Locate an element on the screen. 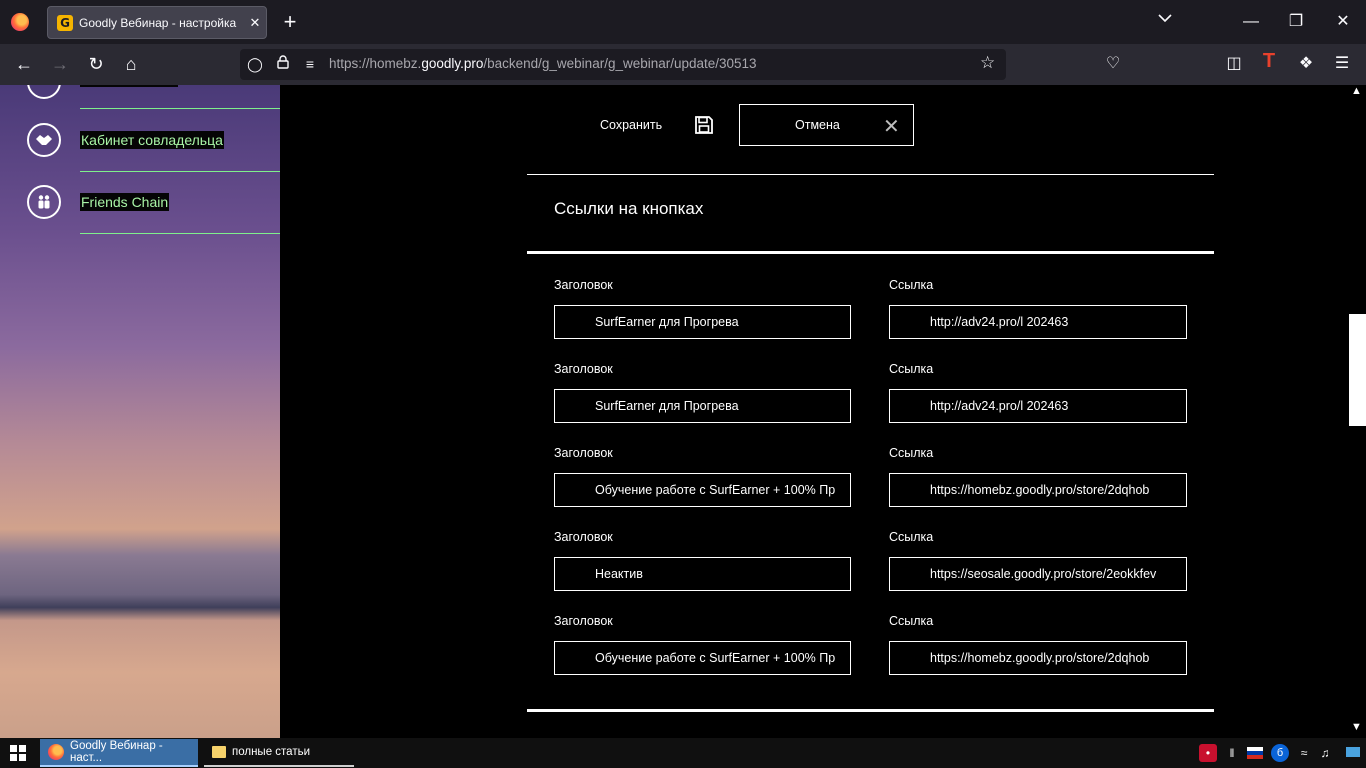 Image resolution: width=1366 pixels, height=768 pixels. wifi-icon: ≈ is located at coordinates (1304, 753).